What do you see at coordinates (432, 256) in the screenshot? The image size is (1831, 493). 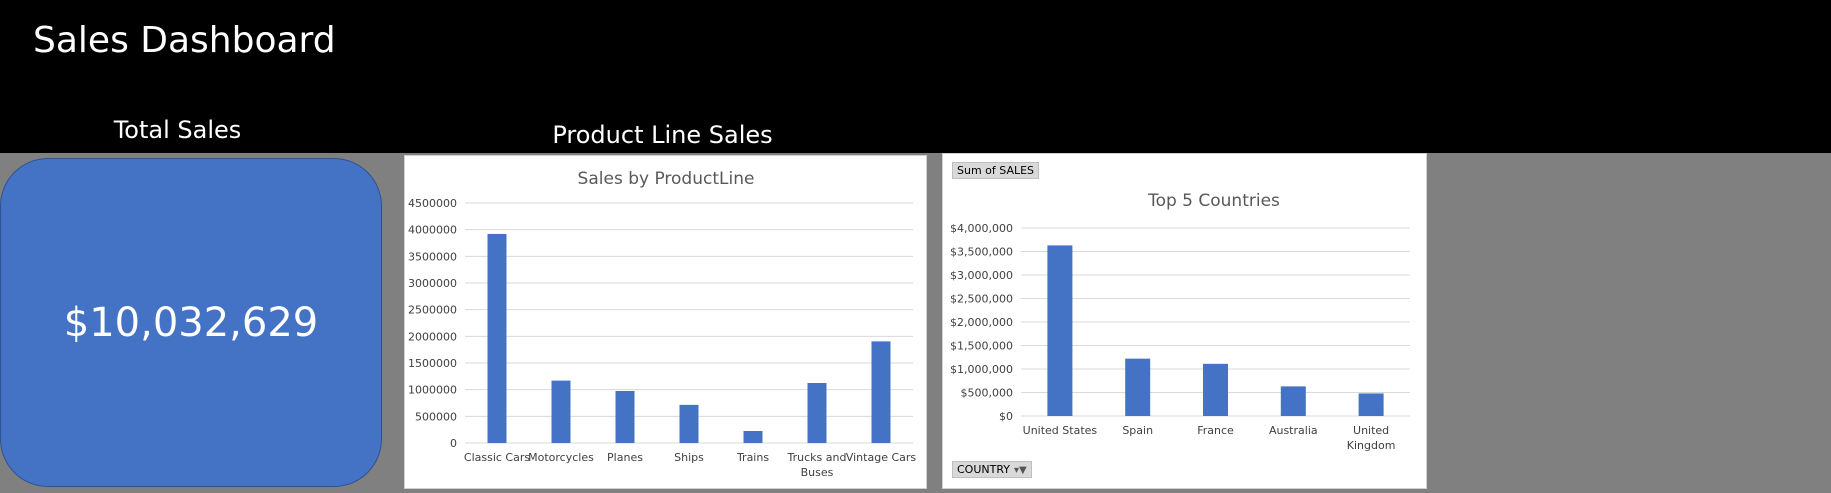 I see `y-tick-label: 3500000` at bounding box center [432, 256].